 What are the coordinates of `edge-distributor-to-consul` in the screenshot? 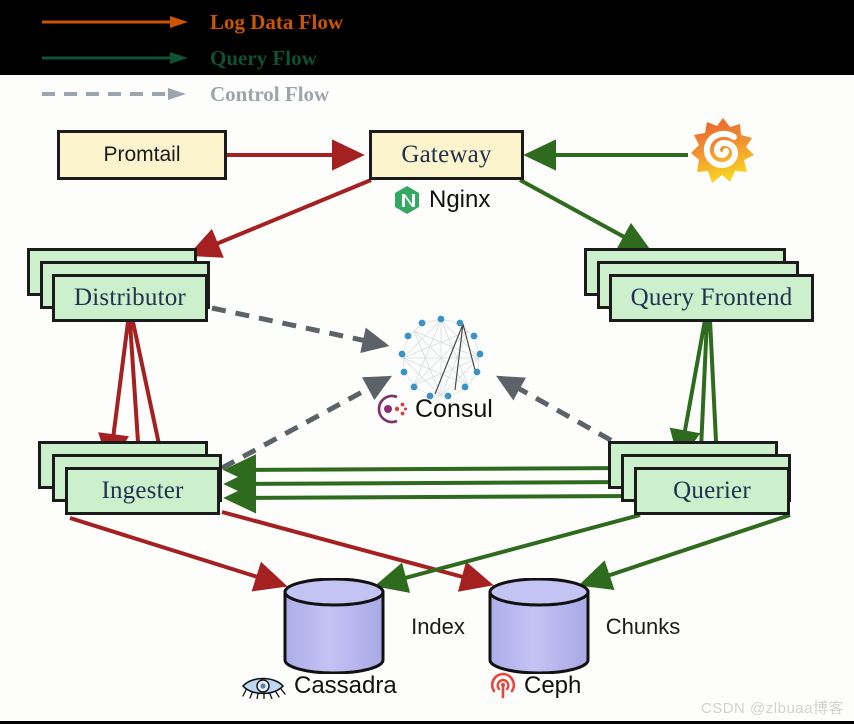 It's located at (300, 329).